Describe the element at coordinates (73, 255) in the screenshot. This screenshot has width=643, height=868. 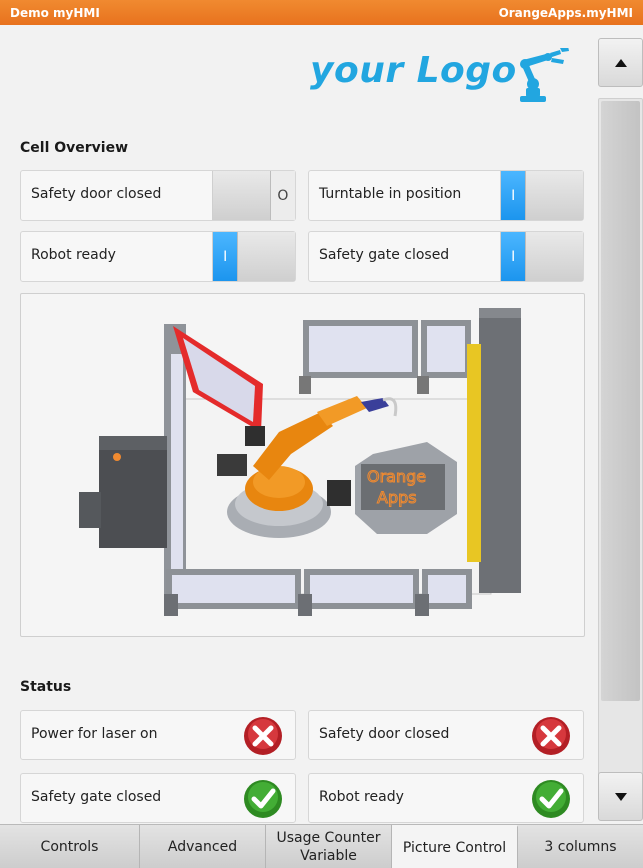
I see `switch-label: Robot ready` at that location.